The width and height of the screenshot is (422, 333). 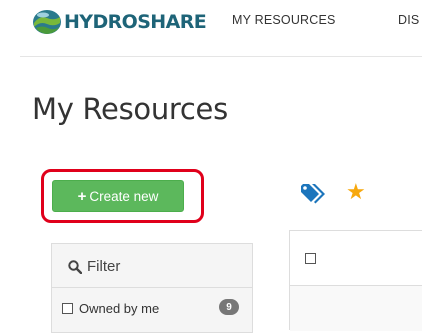 What do you see at coordinates (104, 266) in the screenshot?
I see `filter-label: Filter` at bounding box center [104, 266].